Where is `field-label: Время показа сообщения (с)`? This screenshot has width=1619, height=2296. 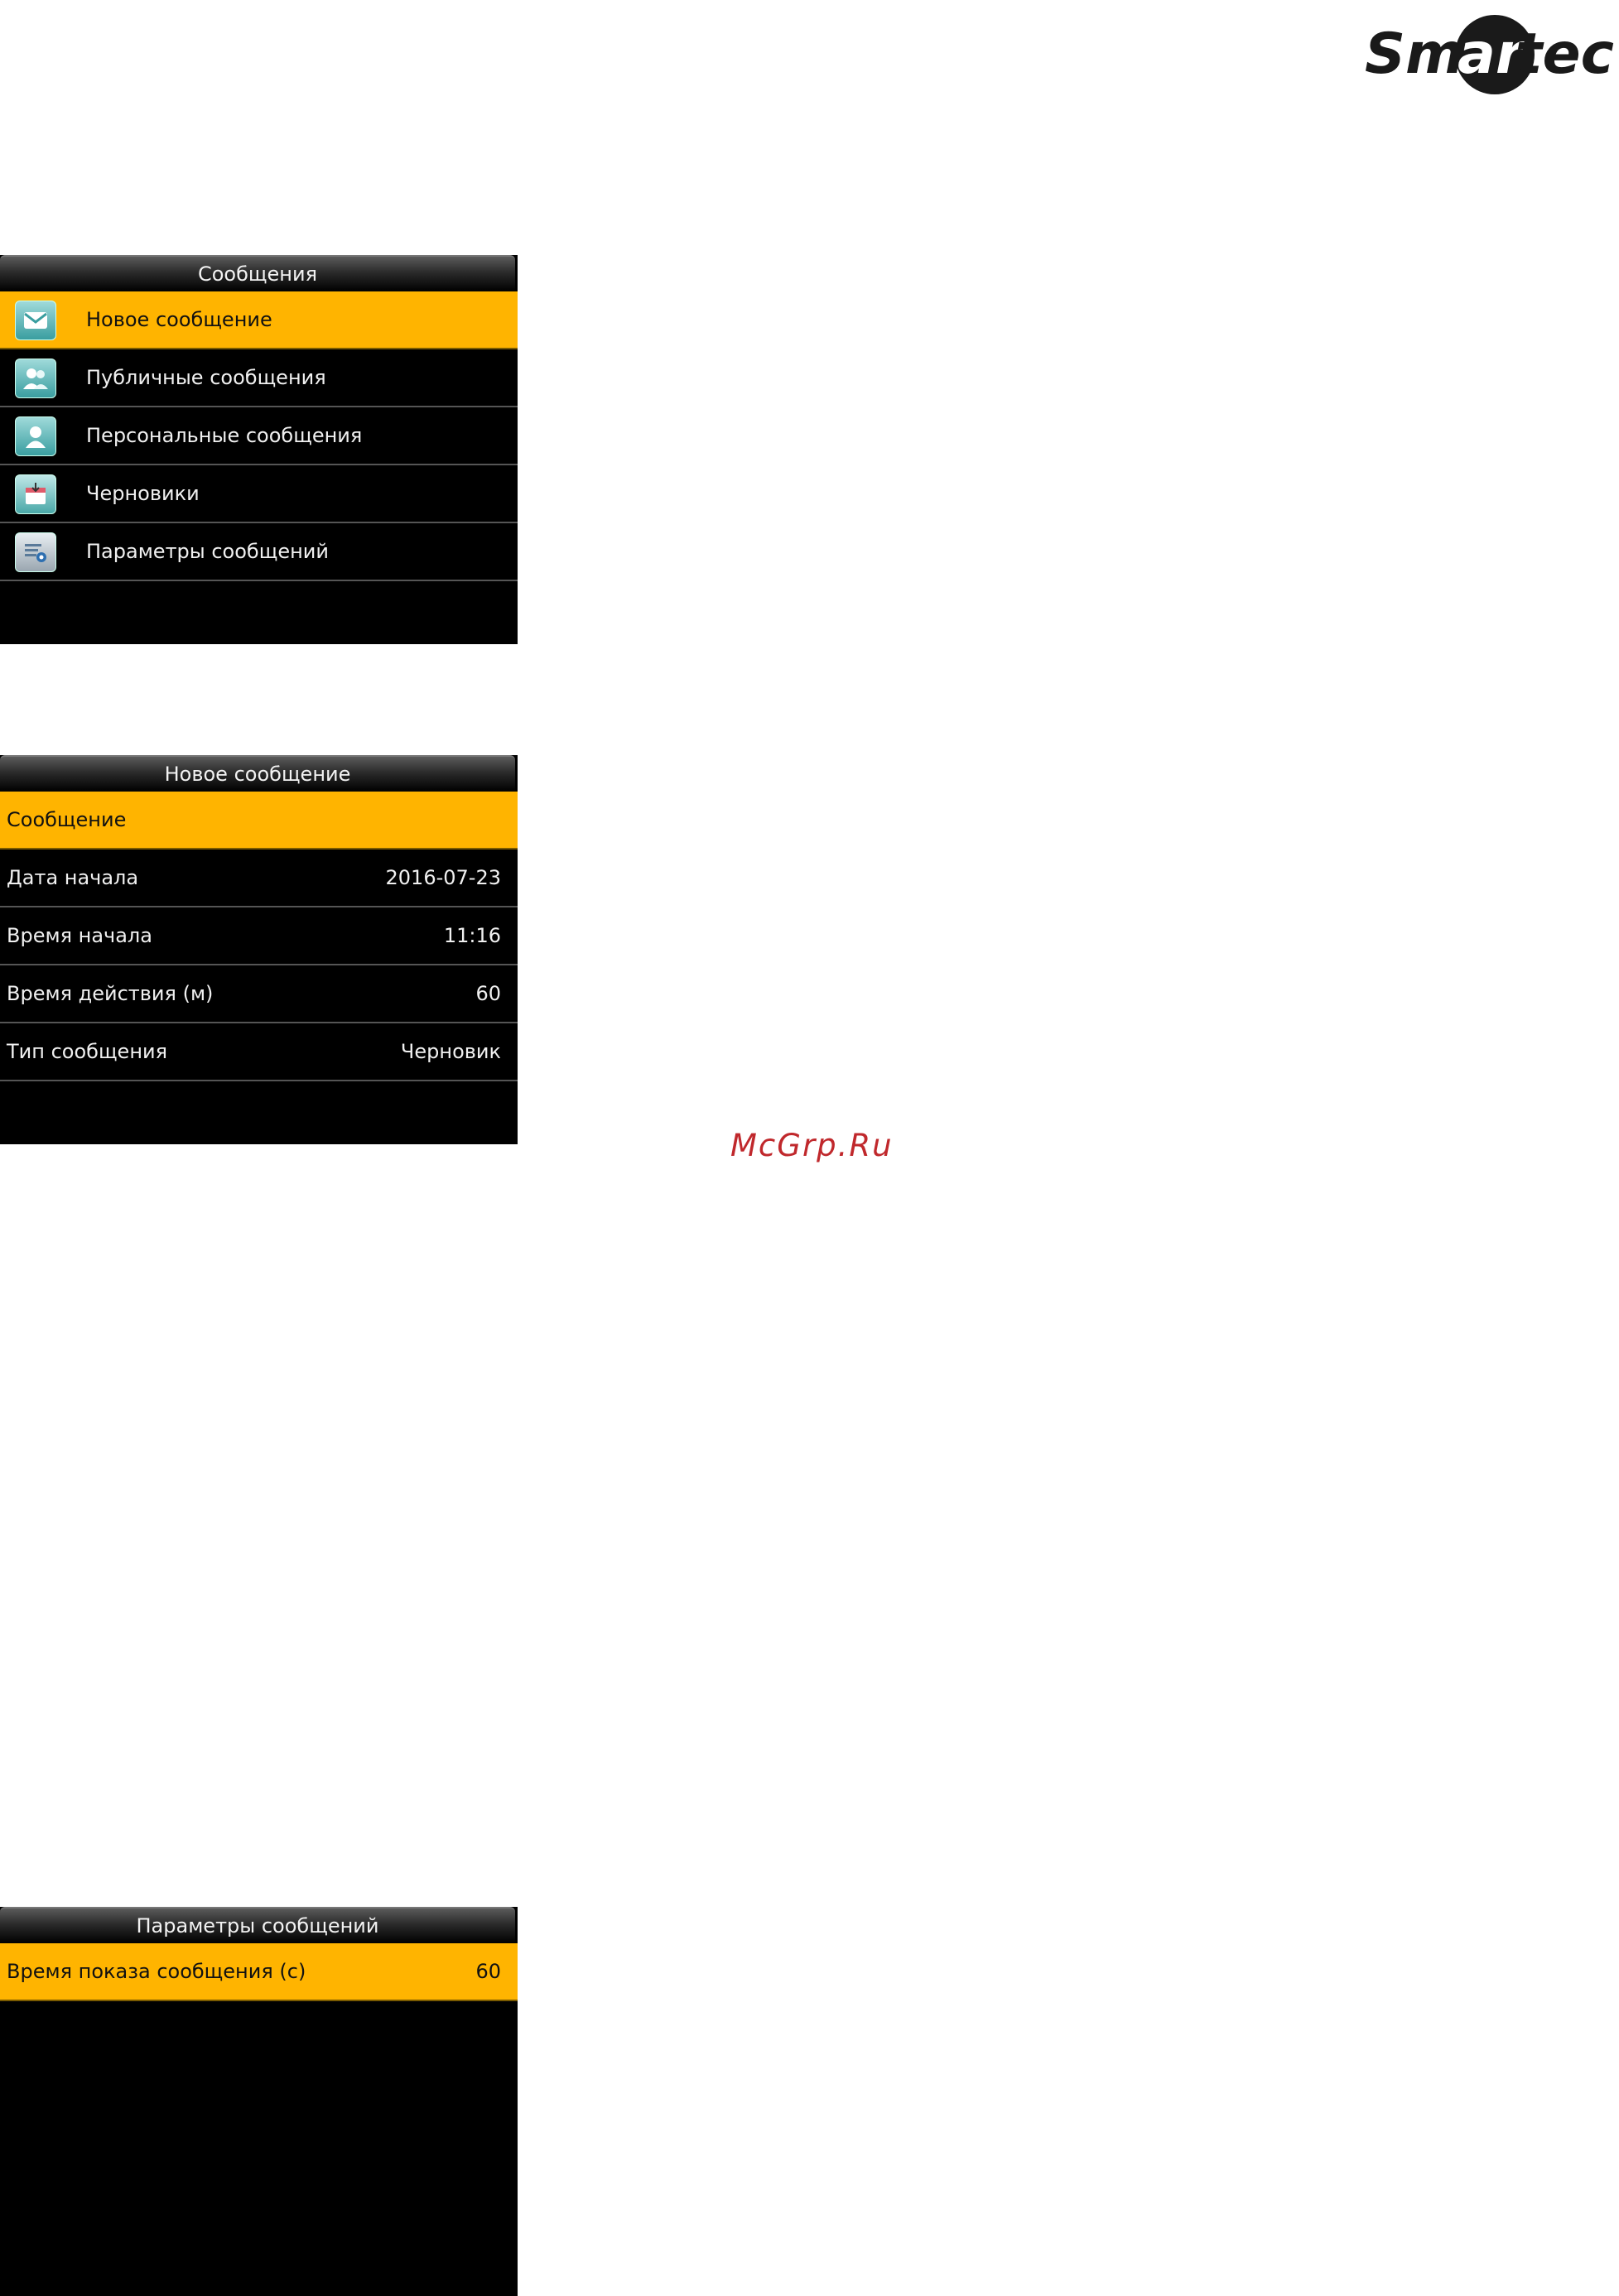
field-label: Время показа сообщения (с) is located at coordinates (156, 1971).